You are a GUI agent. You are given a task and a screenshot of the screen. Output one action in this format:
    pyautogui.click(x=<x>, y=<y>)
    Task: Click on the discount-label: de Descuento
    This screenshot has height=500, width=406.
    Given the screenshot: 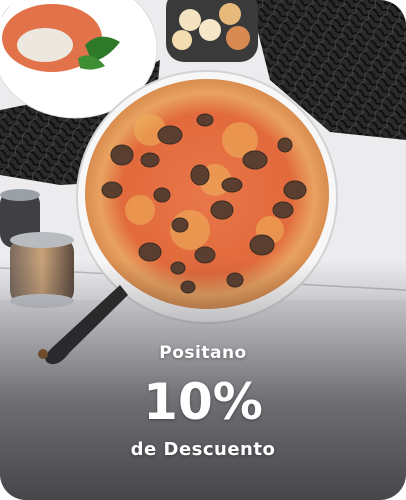 What is the action you would take?
    pyautogui.click(x=203, y=449)
    